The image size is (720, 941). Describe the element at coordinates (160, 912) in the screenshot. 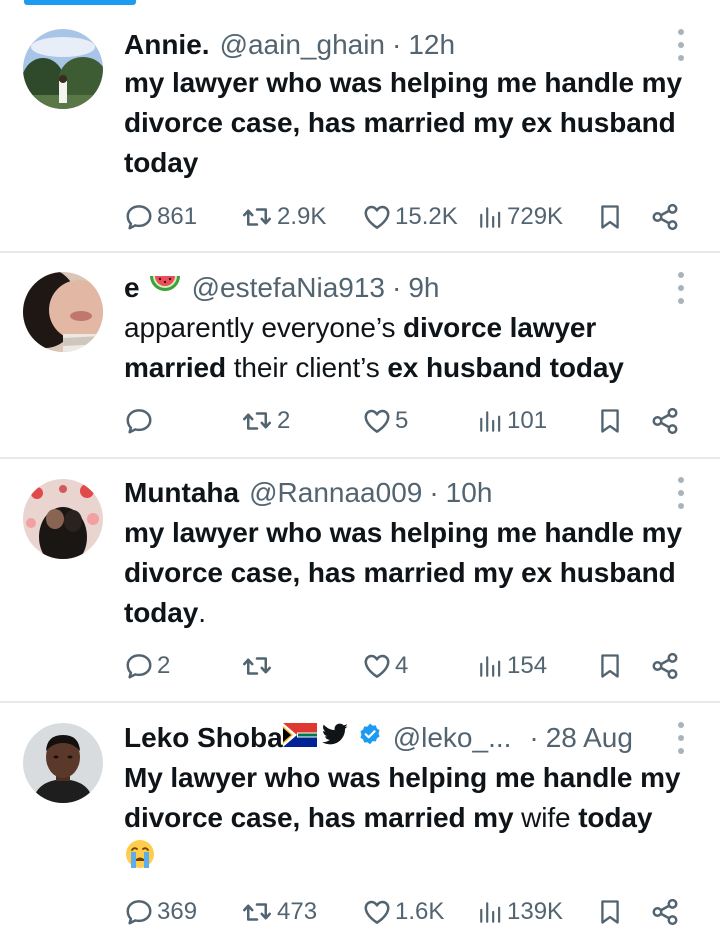

I see `reply-button: 369` at that location.